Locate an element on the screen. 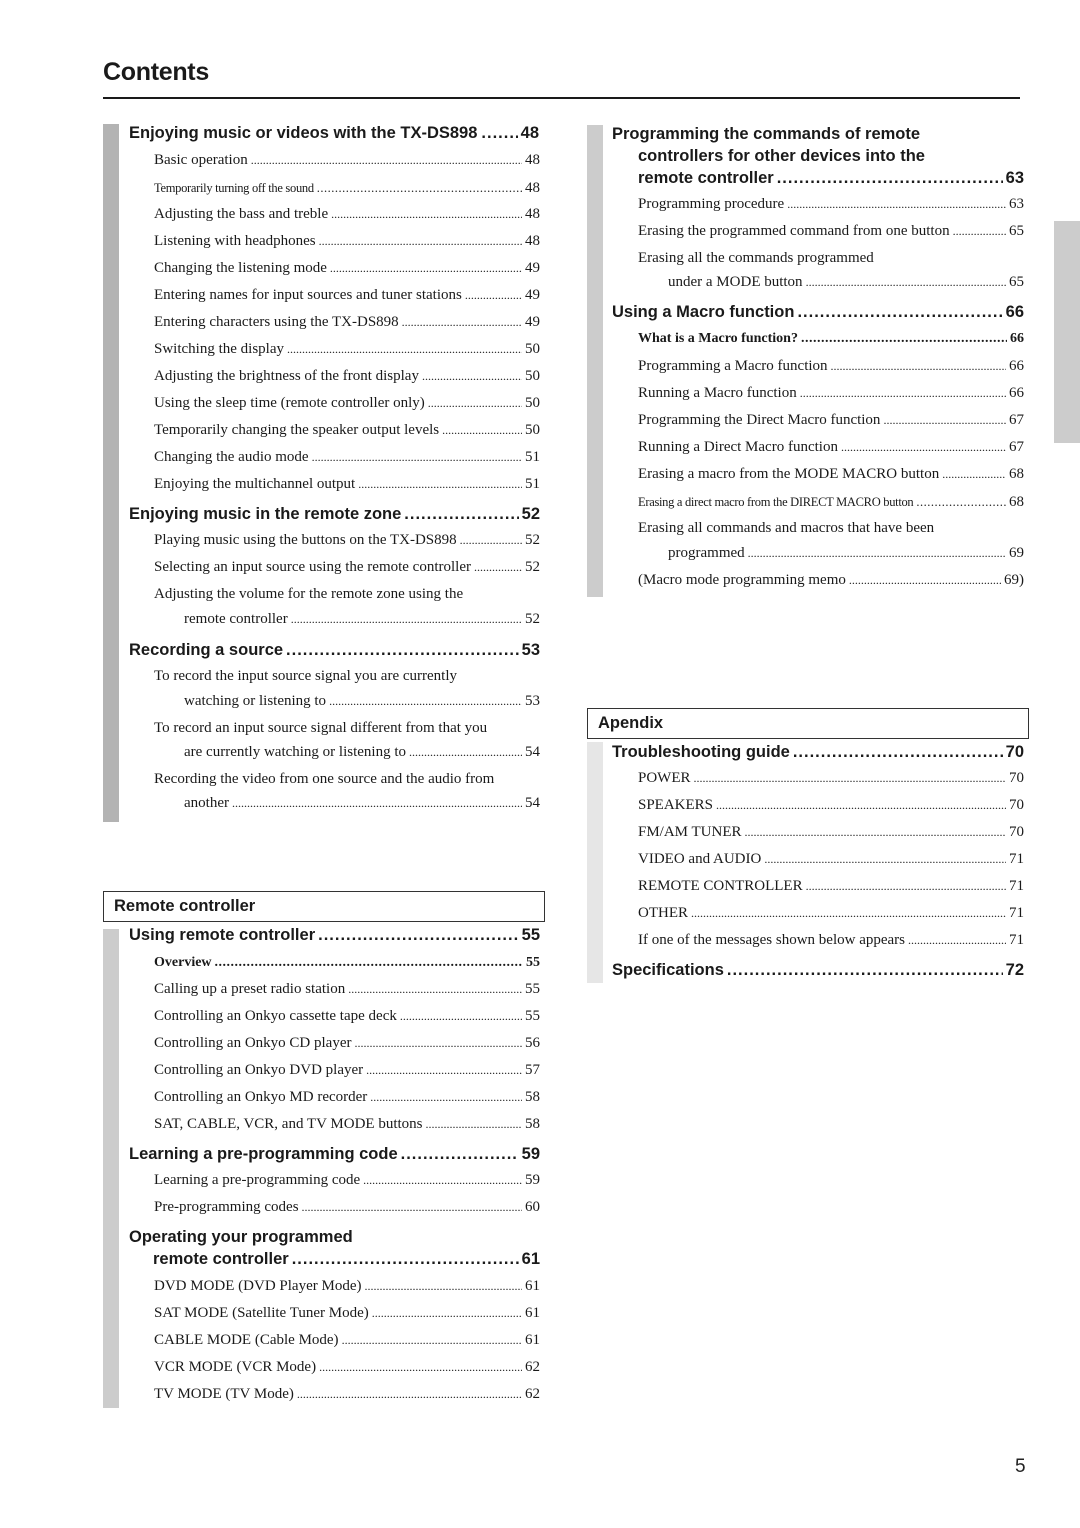  toc-item: SPEAKERS 70 is located at coordinates (831, 805).